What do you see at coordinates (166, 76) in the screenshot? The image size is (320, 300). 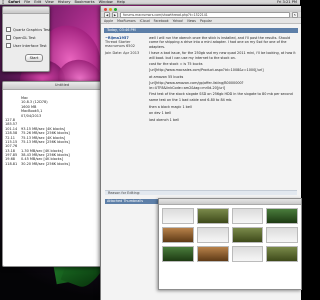 I see `post-paragraph: at amazon 55 bucks` at bounding box center [166, 76].